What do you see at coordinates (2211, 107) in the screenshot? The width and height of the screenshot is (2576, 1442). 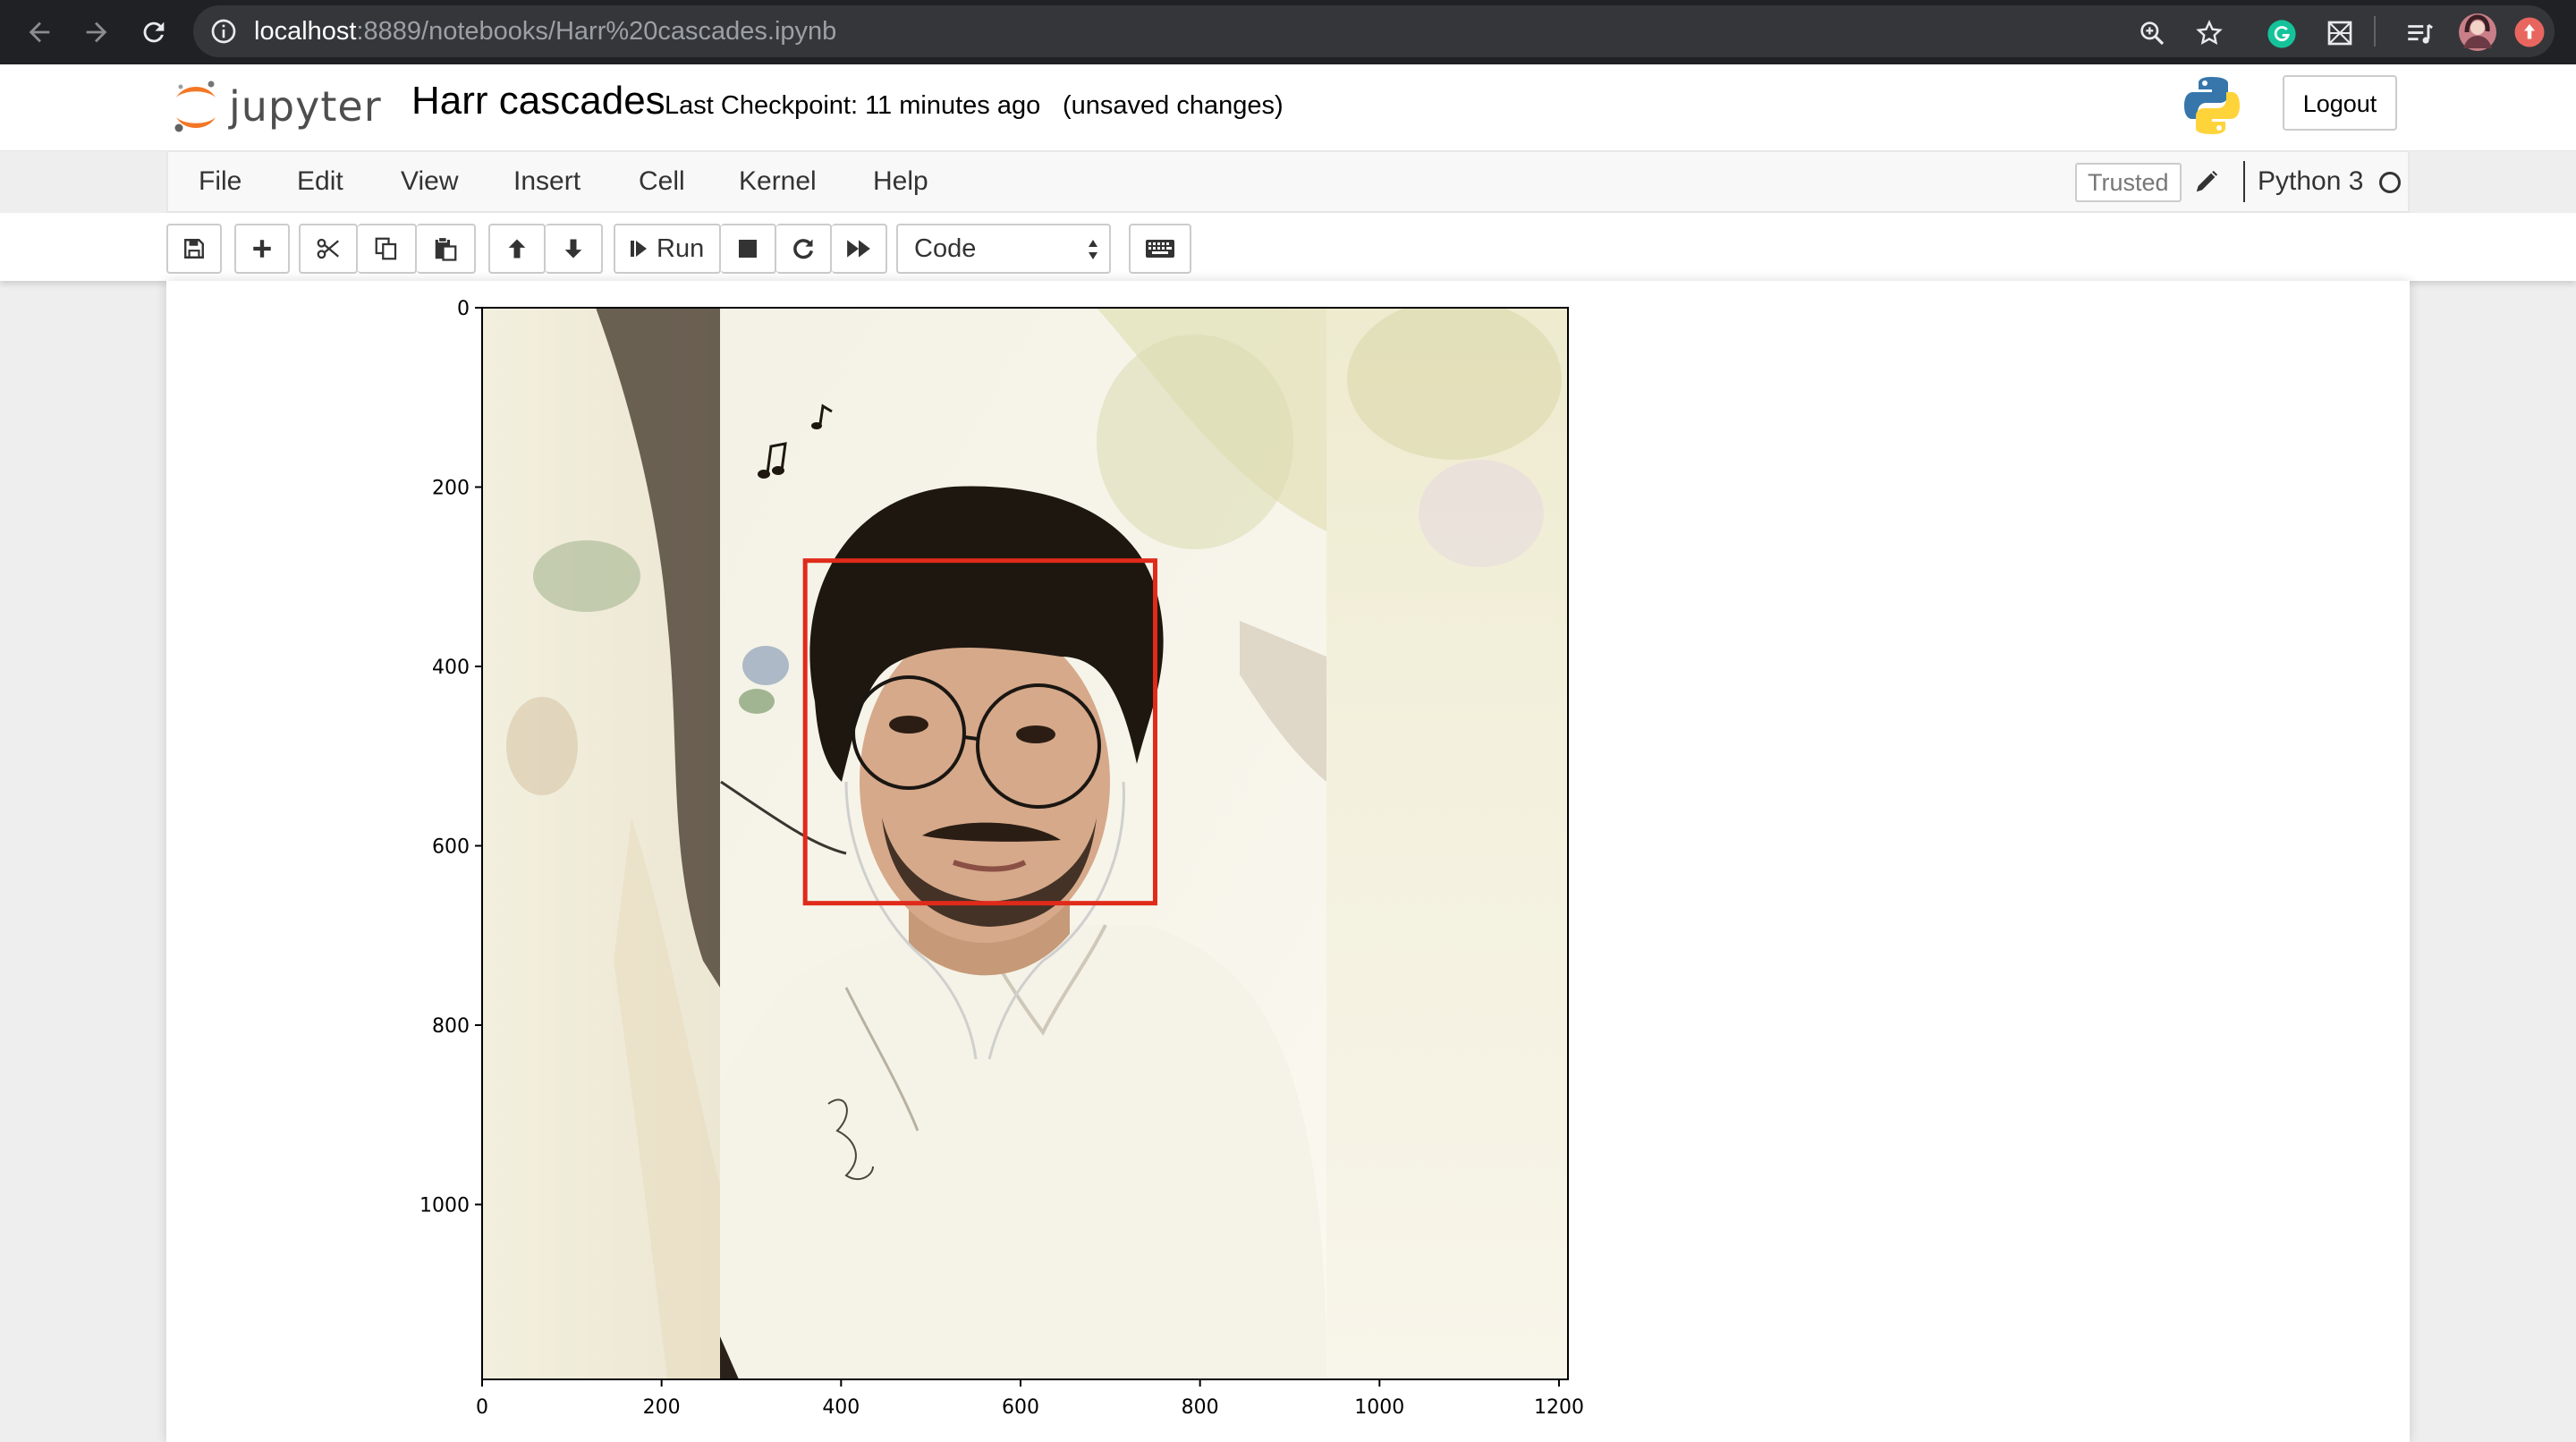 I see `python-logo-icon` at bounding box center [2211, 107].